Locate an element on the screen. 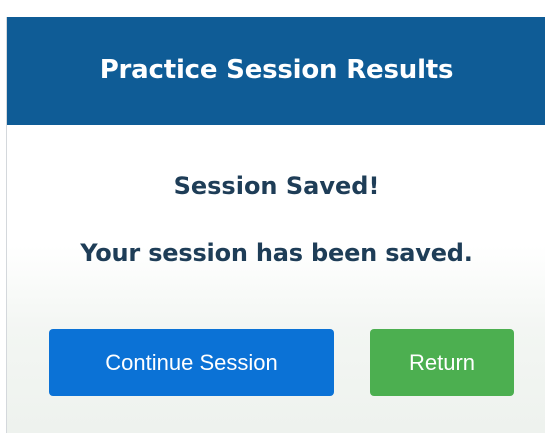  continue-session-label: Continue Session is located at coordinates (191, 362).